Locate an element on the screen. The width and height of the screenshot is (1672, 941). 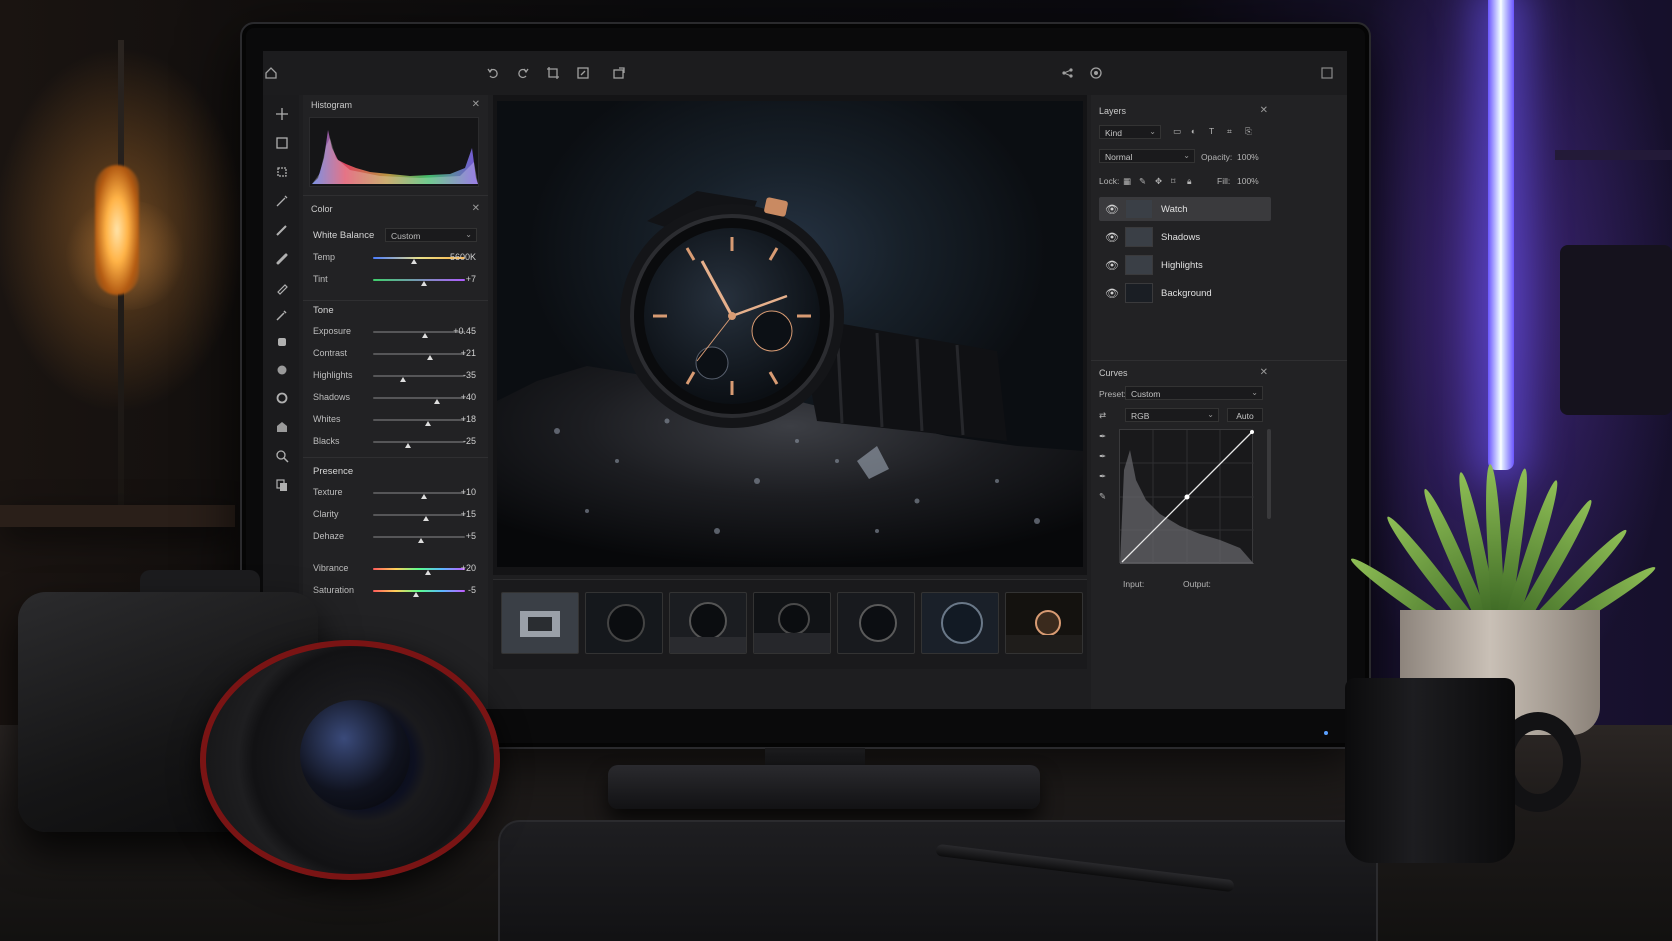
link-icon is located at coordinates (1067, 74).